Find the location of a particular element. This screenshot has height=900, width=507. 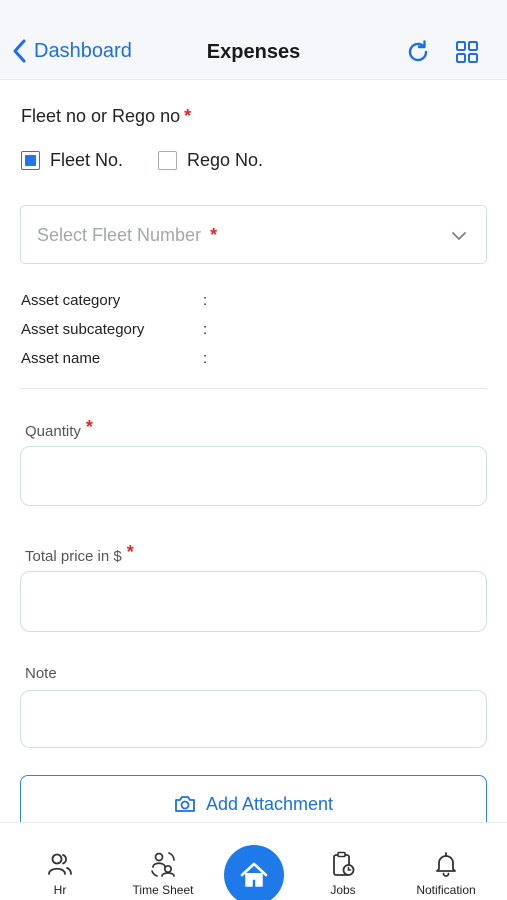

refresh-icon is located at coordinates (418, 51).